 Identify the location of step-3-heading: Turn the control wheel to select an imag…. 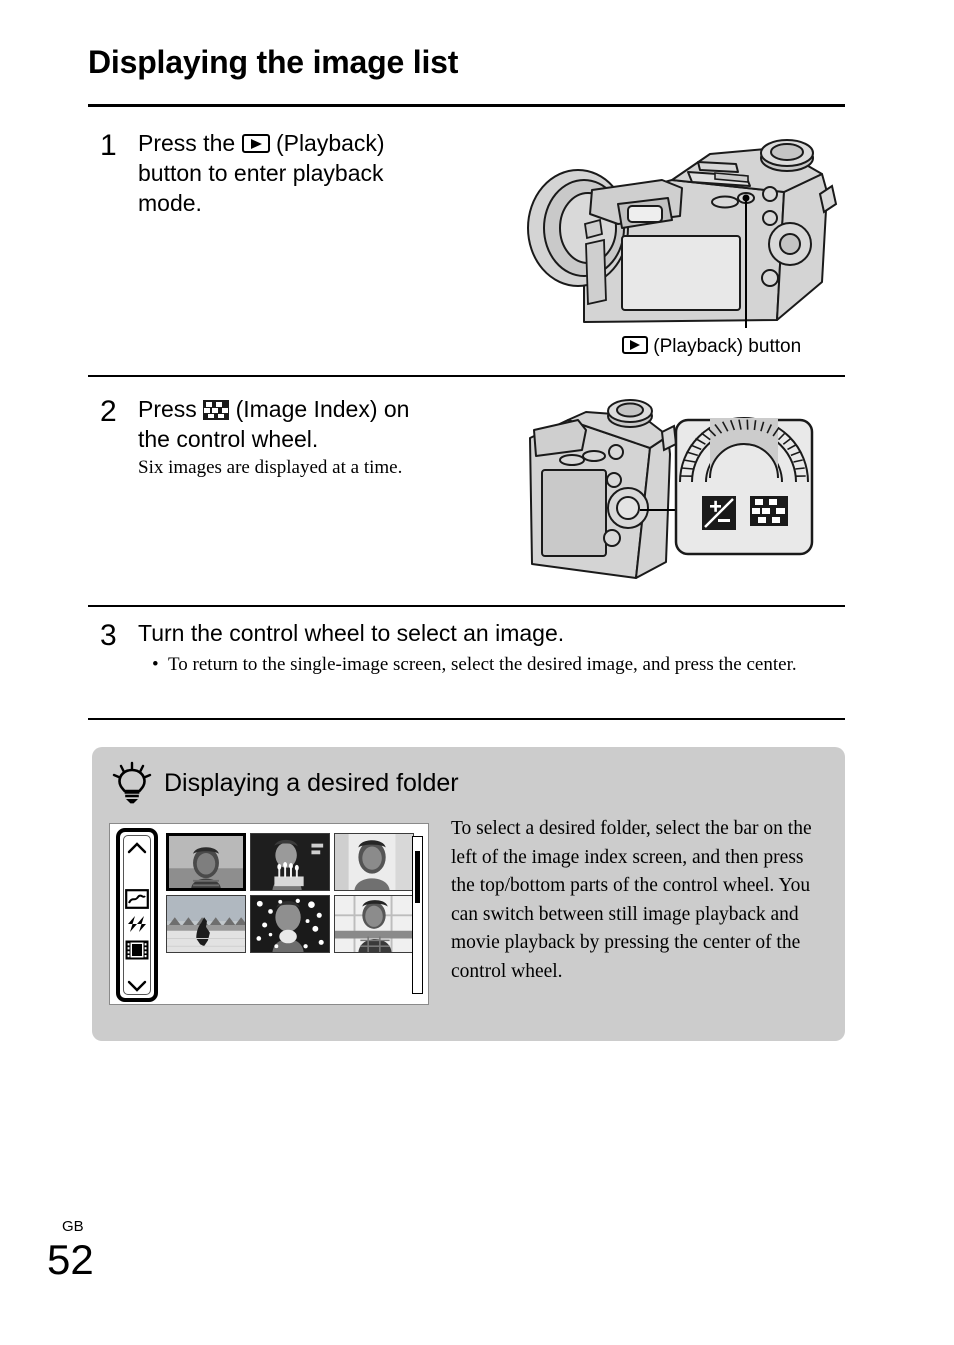
(351, 633).